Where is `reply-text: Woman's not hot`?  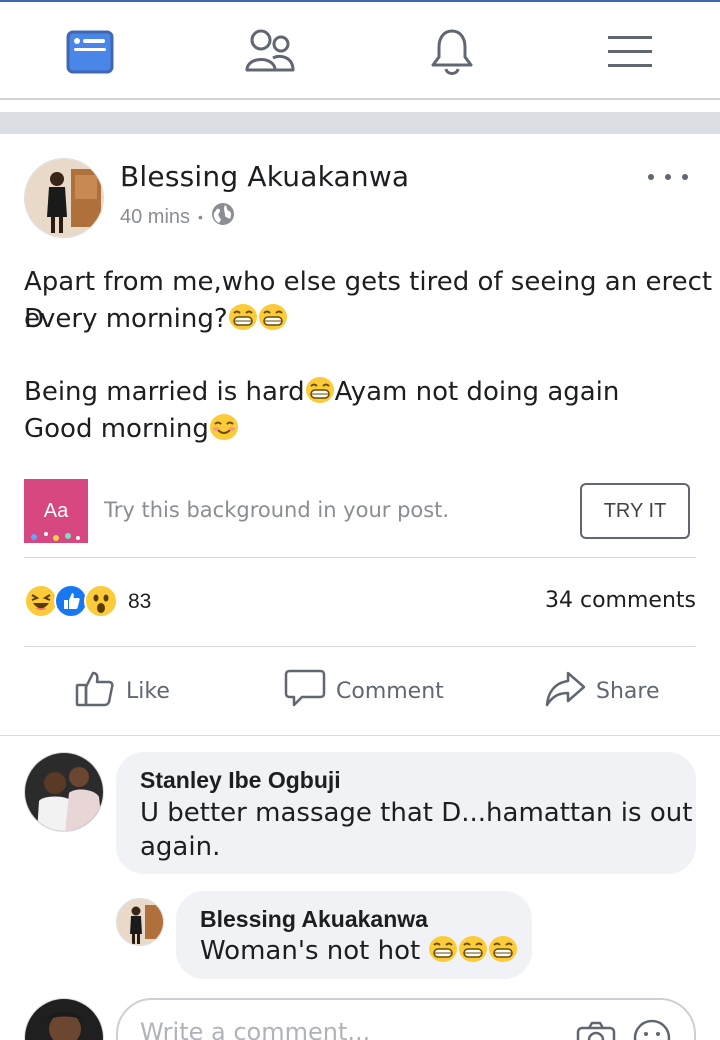
reply-text: Woman's not hot is located at coordinates (359, 951).